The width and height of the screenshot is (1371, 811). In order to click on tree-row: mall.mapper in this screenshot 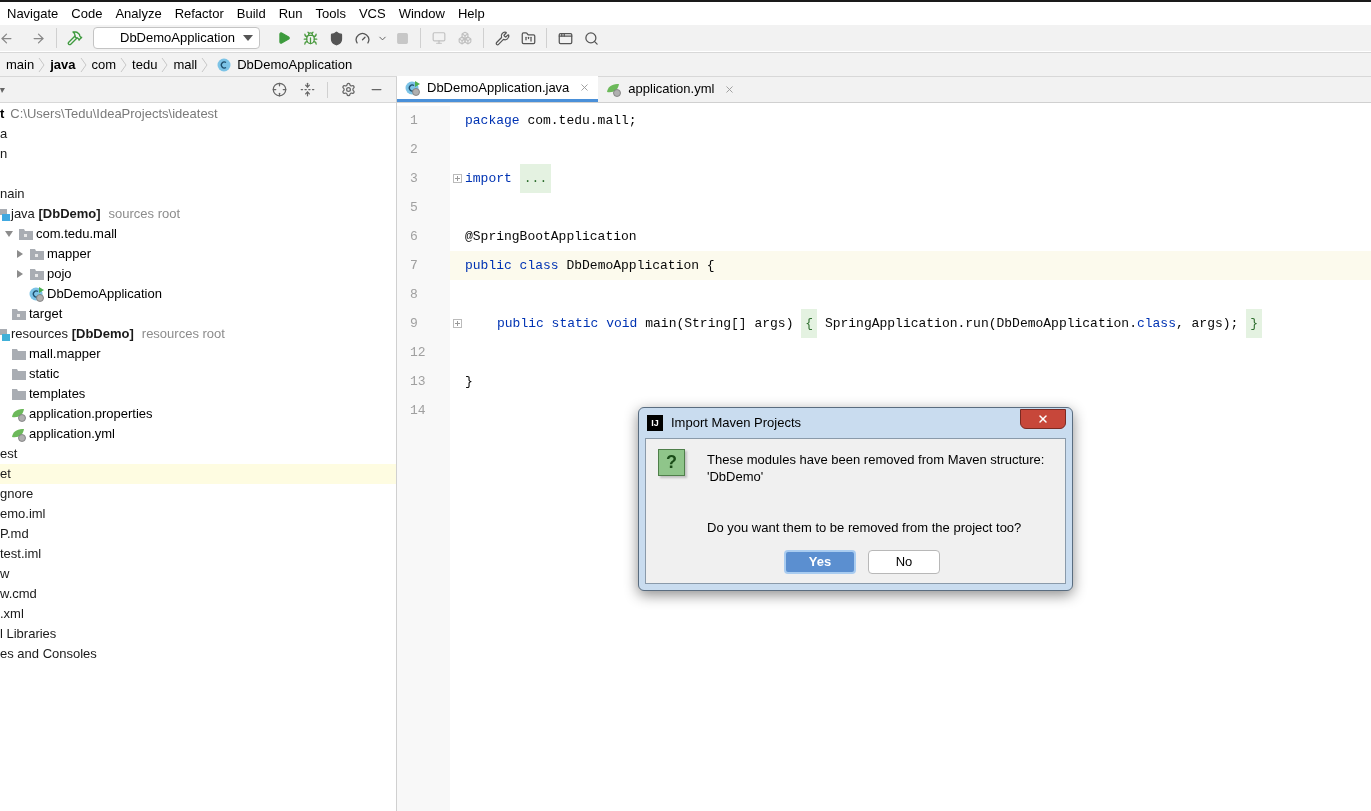, I will do `click(198, 354)`.